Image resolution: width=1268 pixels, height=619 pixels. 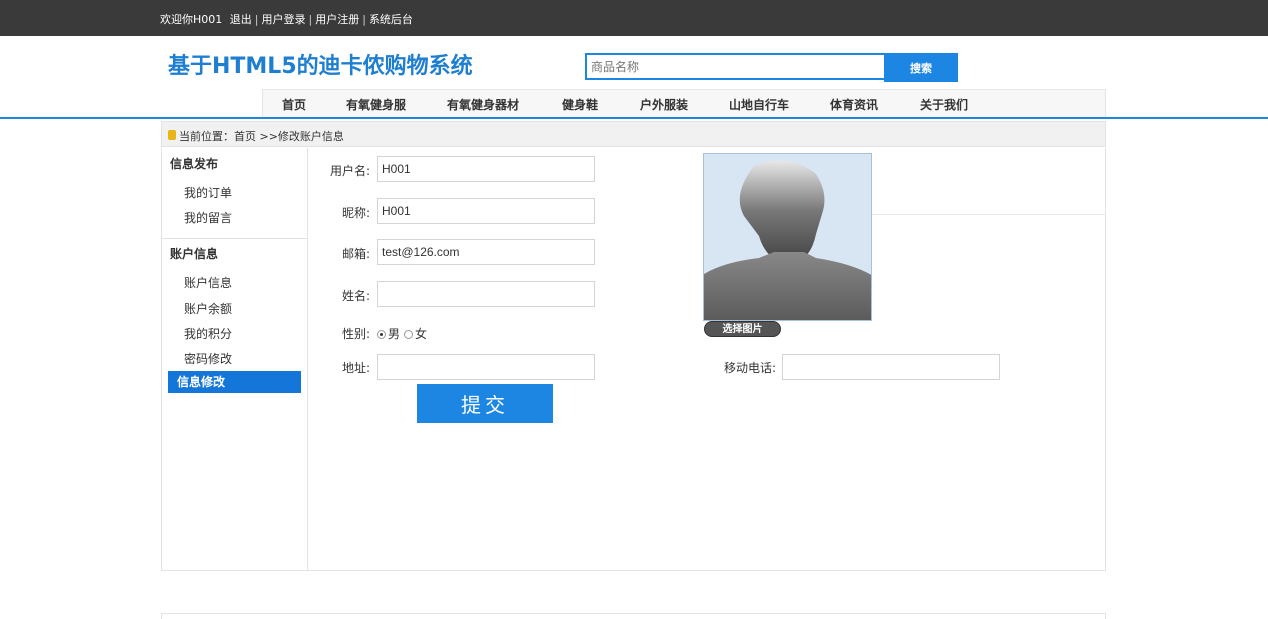 What do you see at coordinates (486, 294) in the screenshot?
I see `name-field` at bounding box center [486, 294].